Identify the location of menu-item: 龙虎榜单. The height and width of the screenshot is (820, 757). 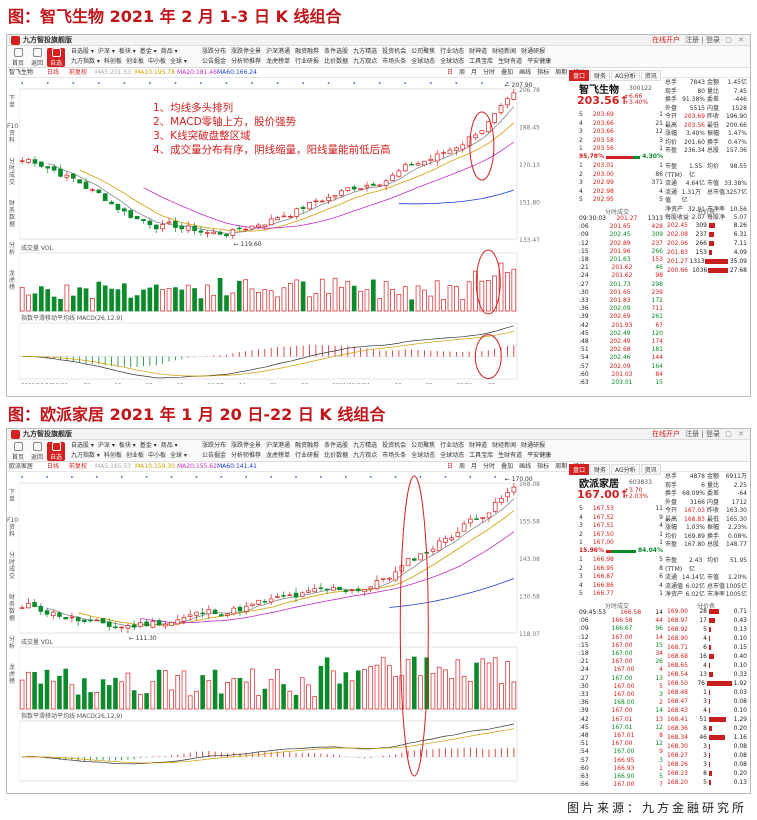
(278, 455).